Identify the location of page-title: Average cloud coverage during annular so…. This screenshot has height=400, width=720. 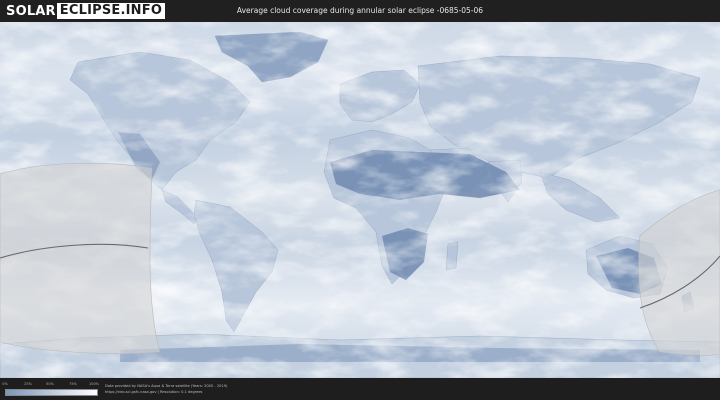
(360, 10).